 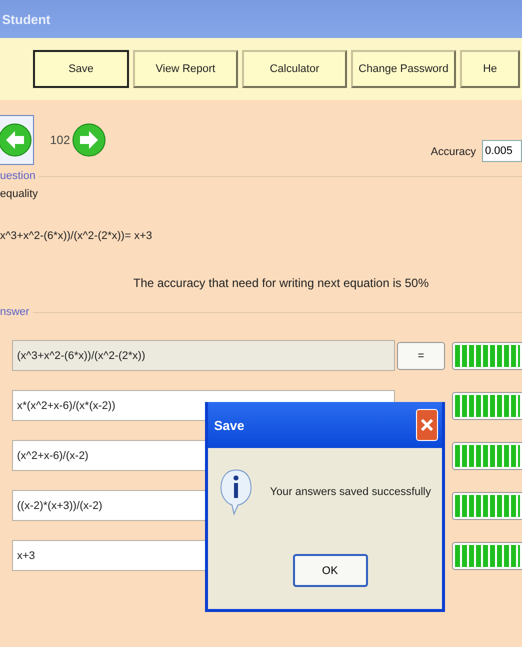 I want to click on question-number: 102, so click(x=60, y=140).